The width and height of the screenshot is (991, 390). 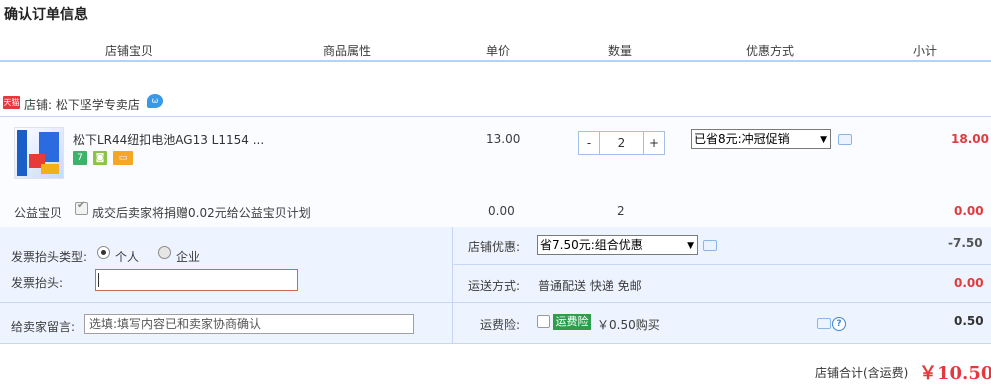 What do you see at coordinates (969, 283) in the screenshot?
I see `shipping-amount: 0.00` at bounding box center [969, 283].